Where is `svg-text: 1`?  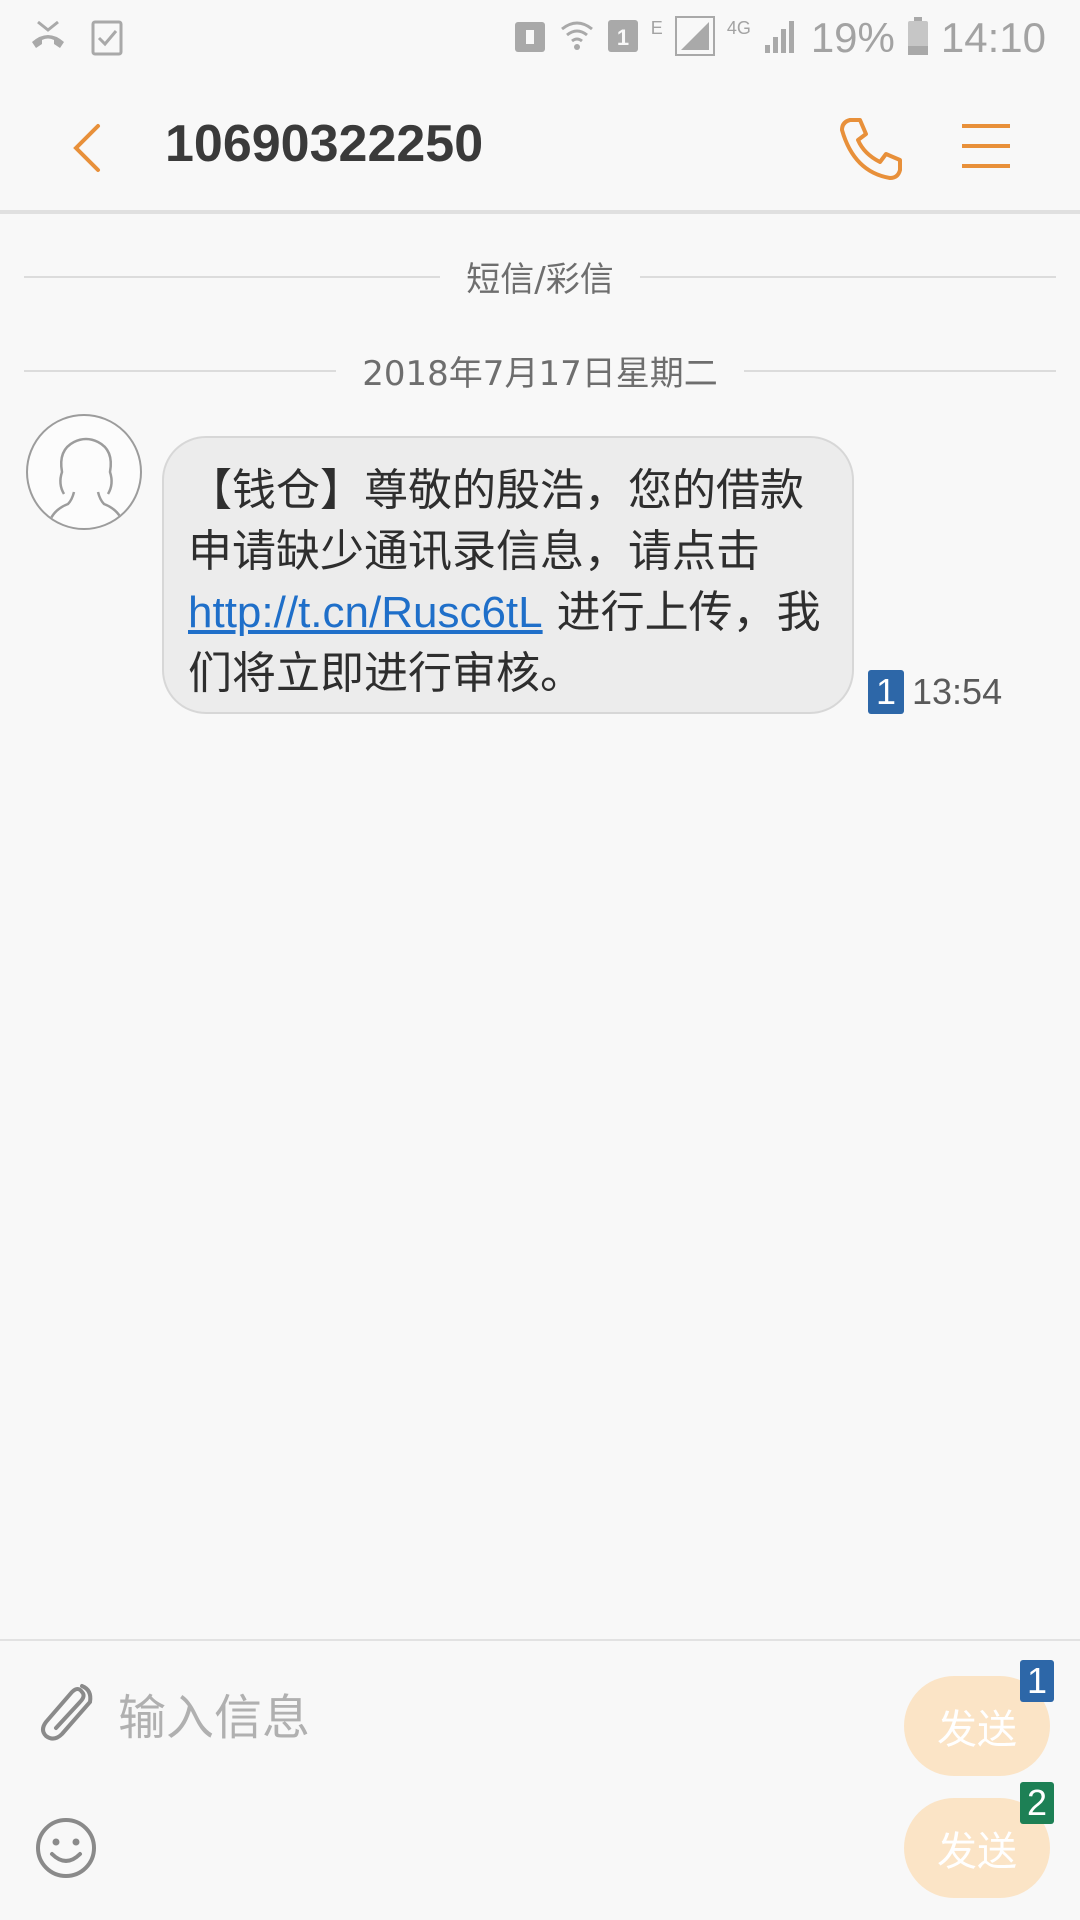
svg-text: 1 is located at coordinates (623, 37).